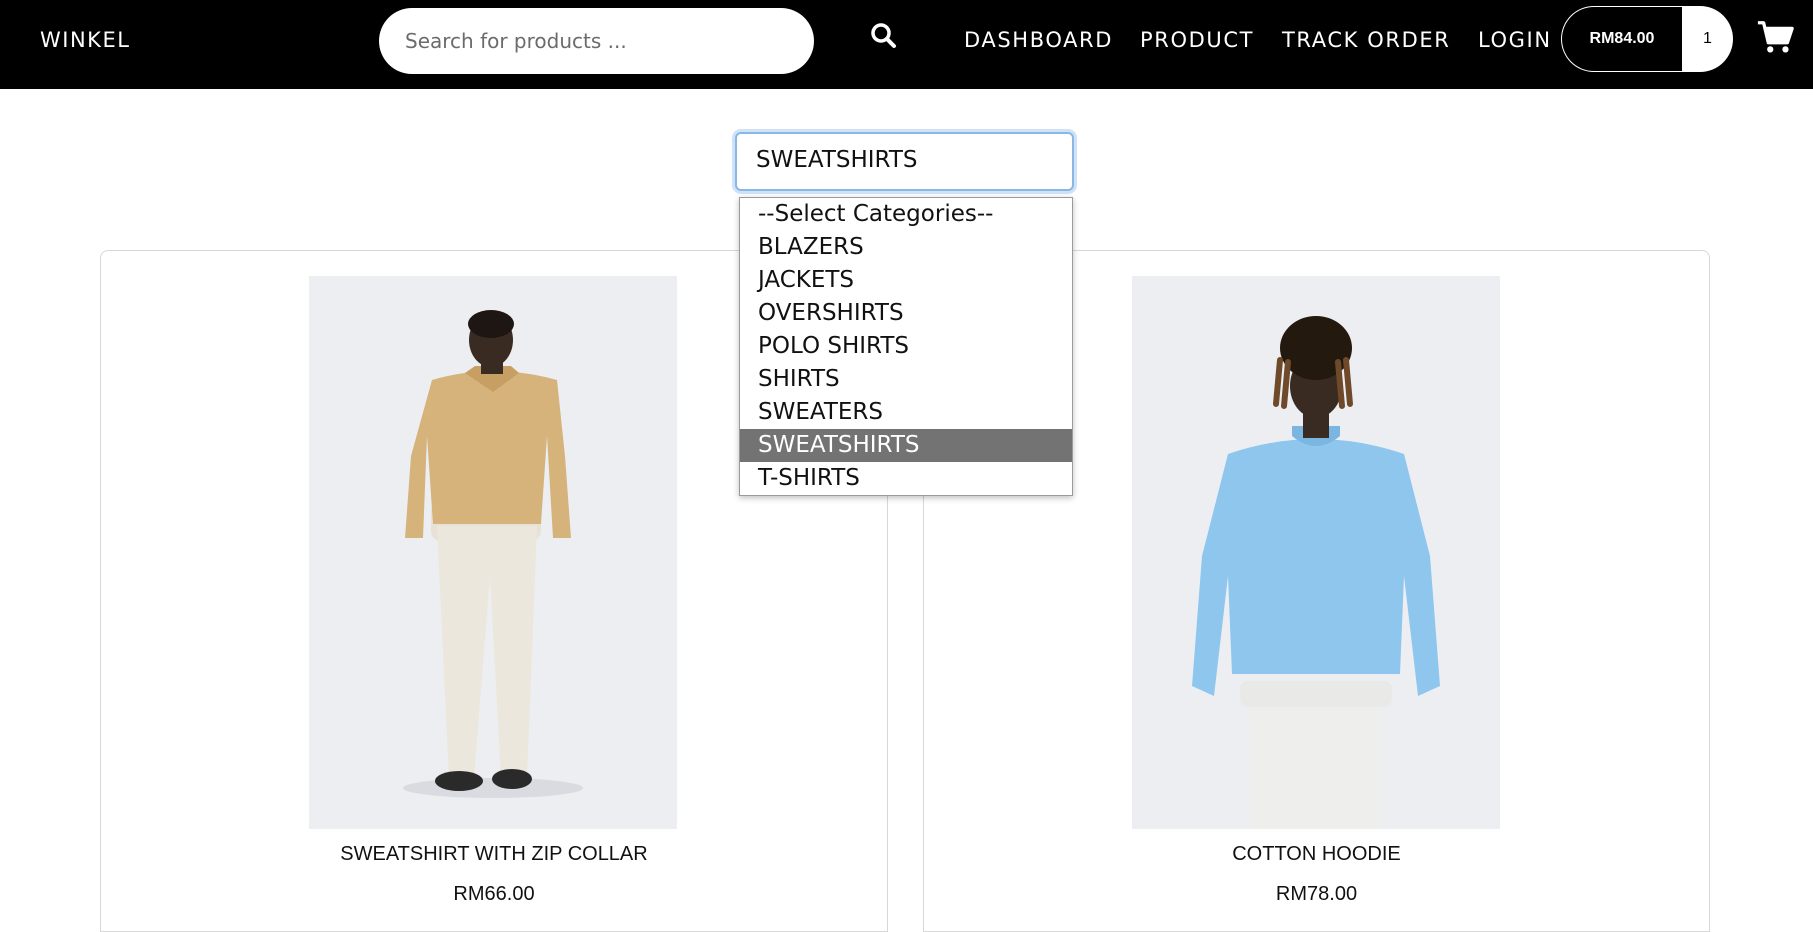 Image resolution: width=1813 pixels, height=932 pixels. Describe the element at coordinates (906, 280) in the screenshot. I see `category-option: JACKETS` at that location.